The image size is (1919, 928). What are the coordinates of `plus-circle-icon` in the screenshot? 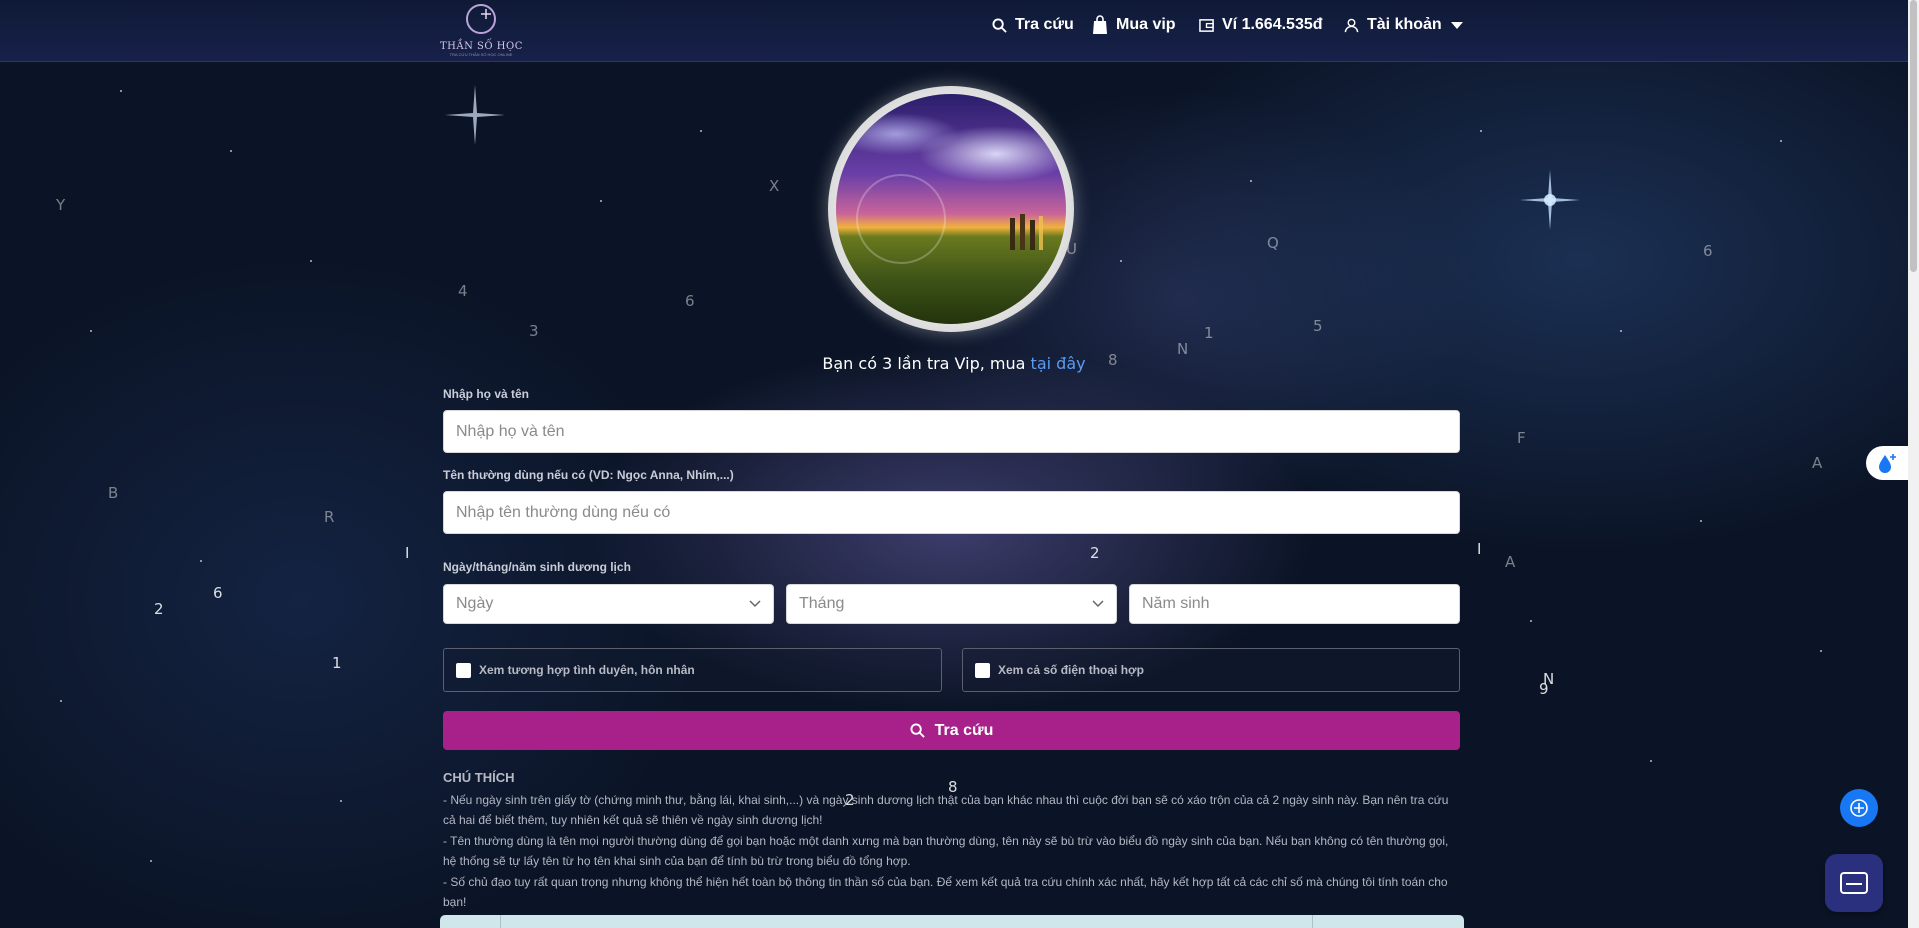 It's located at (1859, 808).